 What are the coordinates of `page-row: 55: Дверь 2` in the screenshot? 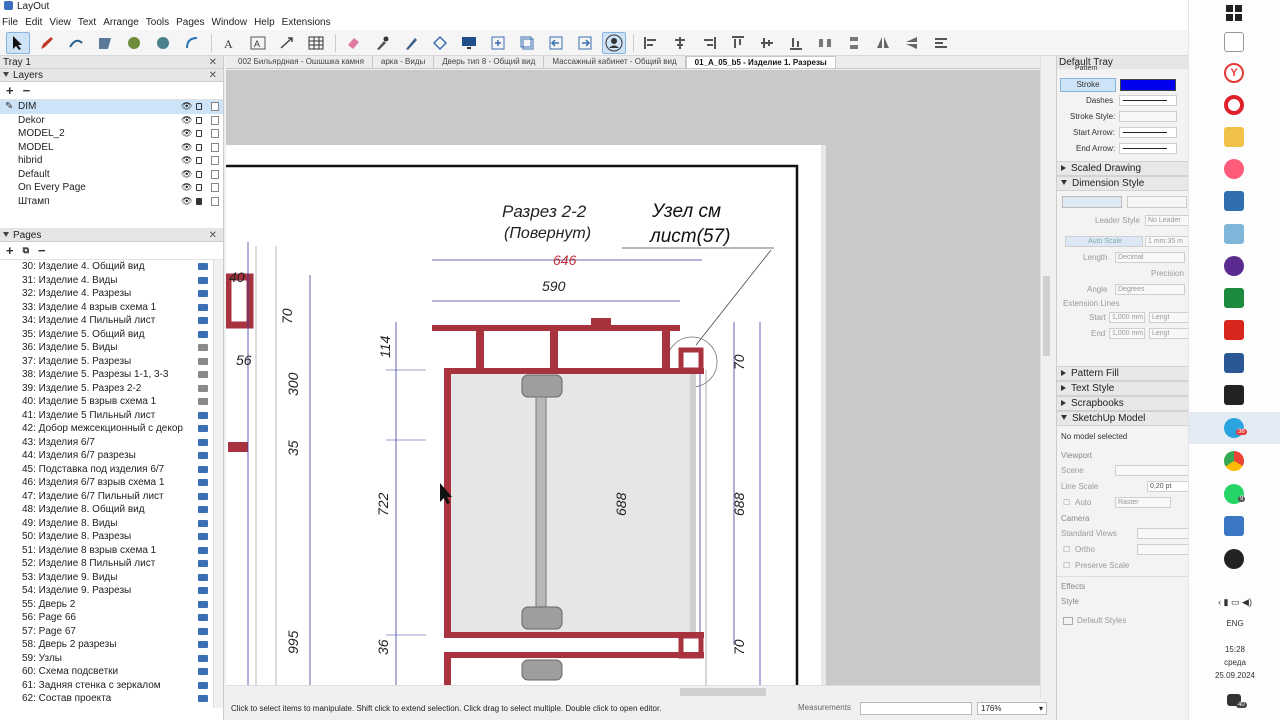 It's located at (111, 605).